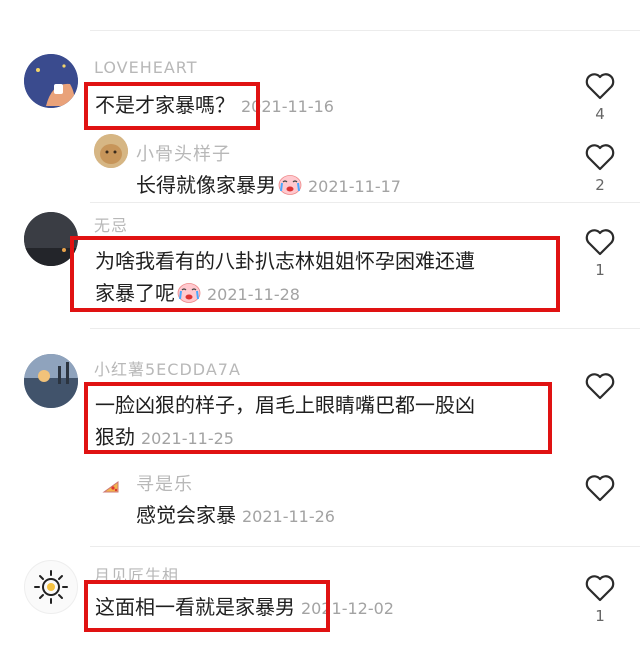  Describe the element at coordinates (183, 153) in the screenshot. I see `reply-username: 小骨头样子` at that location.